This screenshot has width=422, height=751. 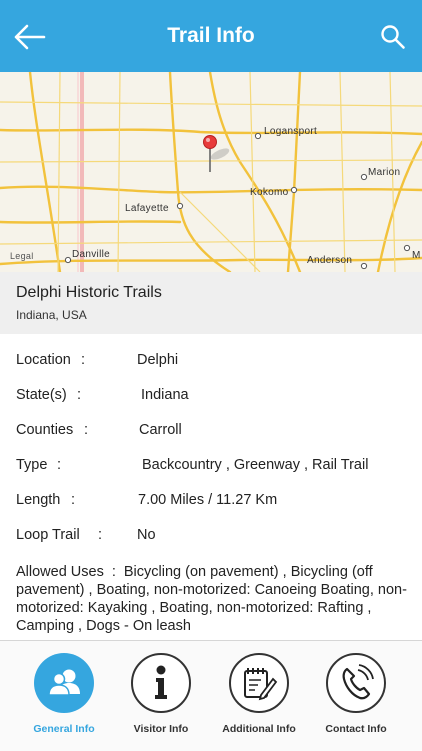 I want to click on map-label: Kokomo, so click(x=269, y=192).